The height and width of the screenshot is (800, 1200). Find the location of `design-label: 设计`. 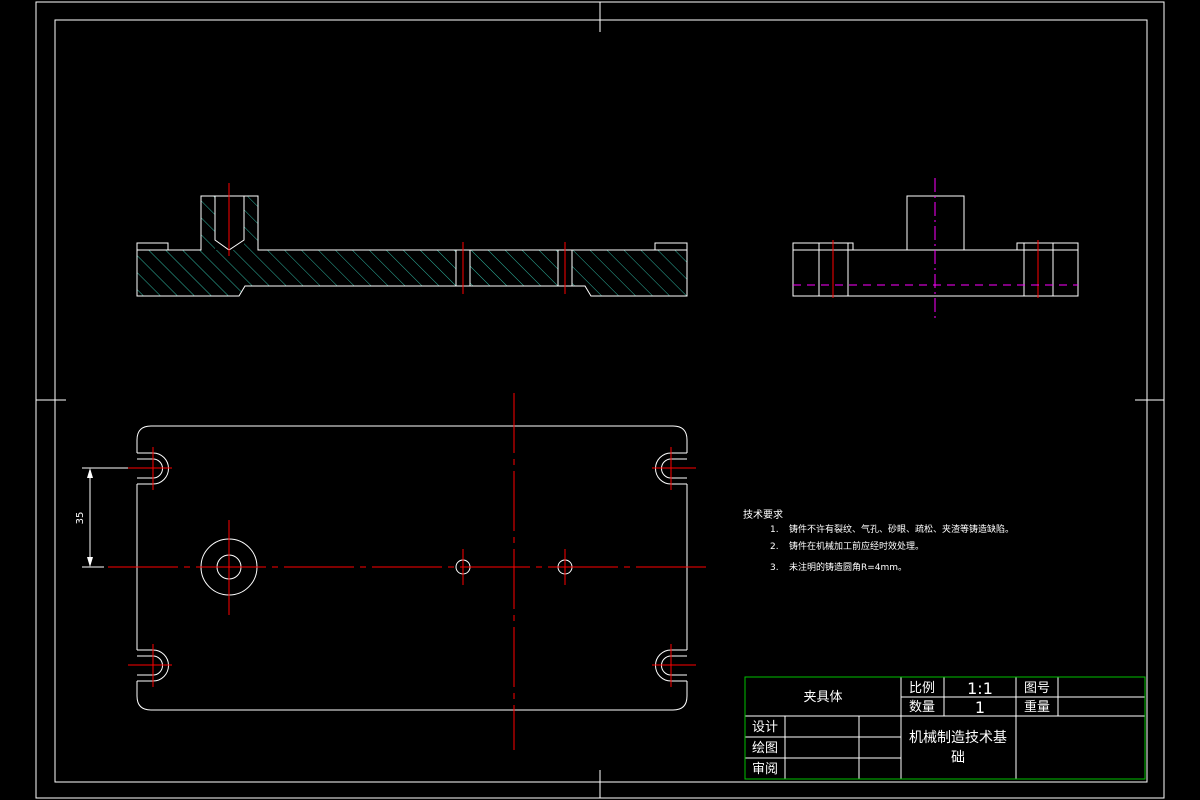

design-label: 设计 is located at coordinates (765, 727).